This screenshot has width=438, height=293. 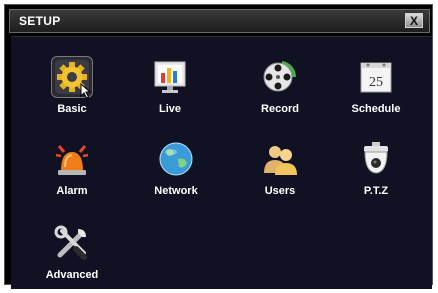 I want to click on menu-item-alarm: Alarm, so click(x=72, y=171).